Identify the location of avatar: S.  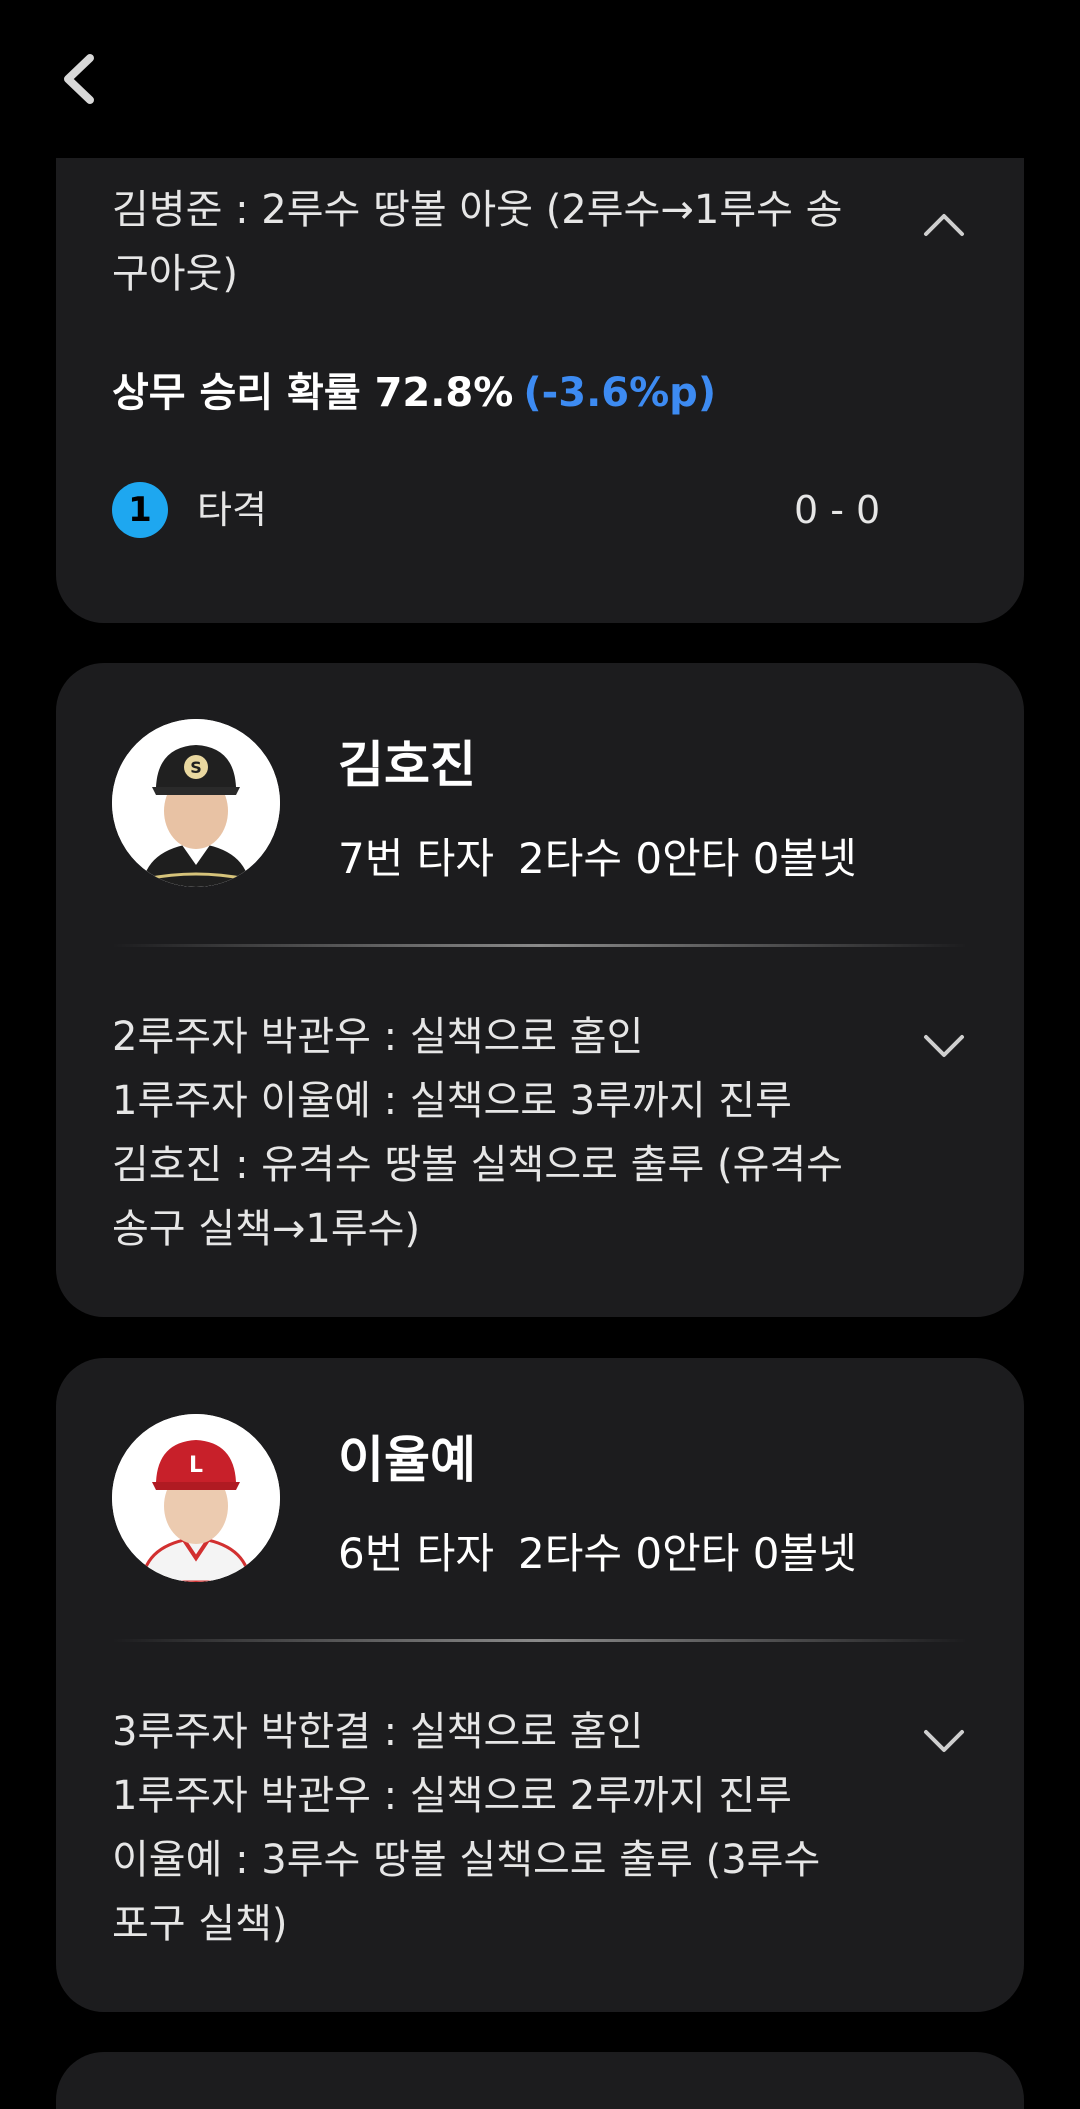
(196, 803).